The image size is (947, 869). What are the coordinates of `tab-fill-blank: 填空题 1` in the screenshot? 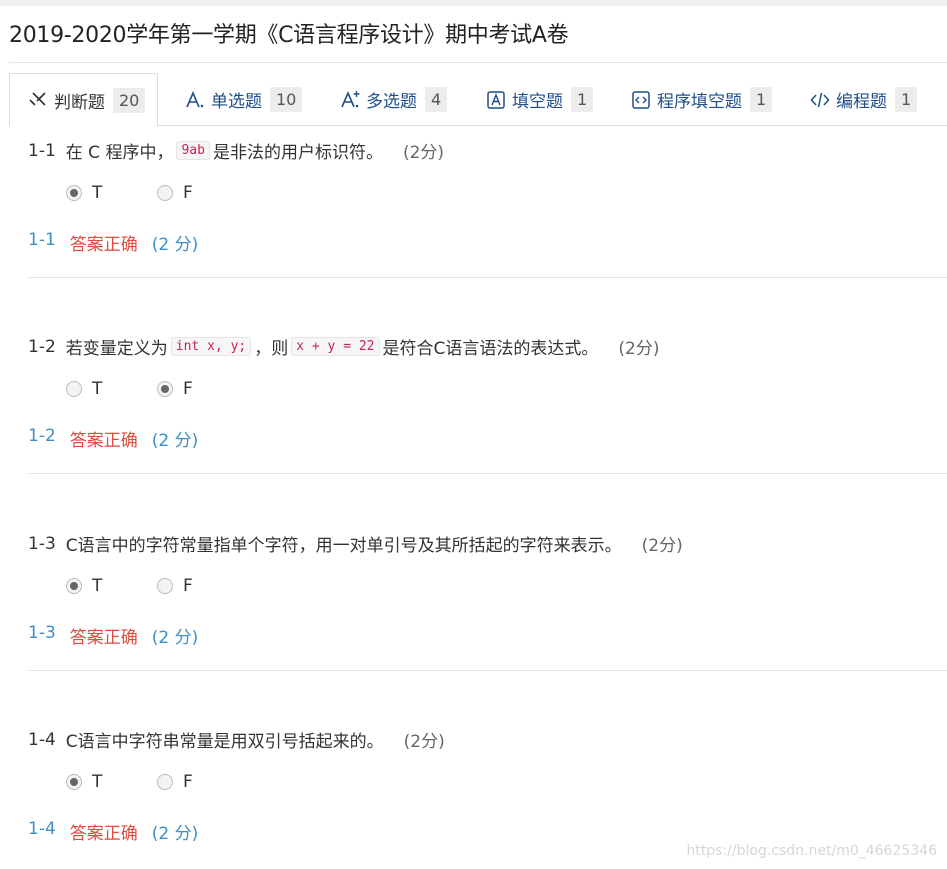 It's located at (540, 99).